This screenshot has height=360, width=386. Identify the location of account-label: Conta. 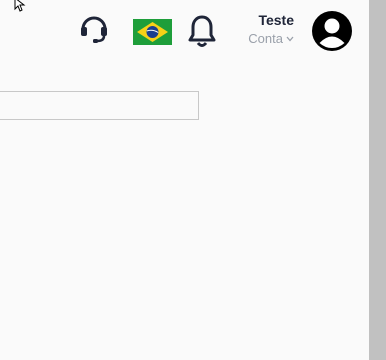
(265, 38).